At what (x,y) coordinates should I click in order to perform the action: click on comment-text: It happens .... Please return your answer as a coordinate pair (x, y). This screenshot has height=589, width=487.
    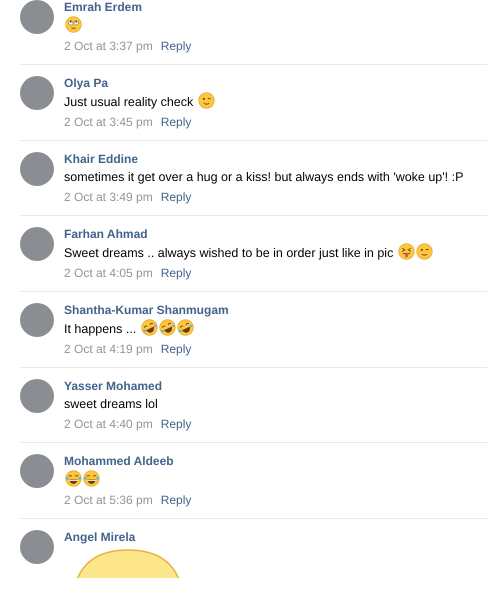
    Looking at the image, I should click on (100, 329).